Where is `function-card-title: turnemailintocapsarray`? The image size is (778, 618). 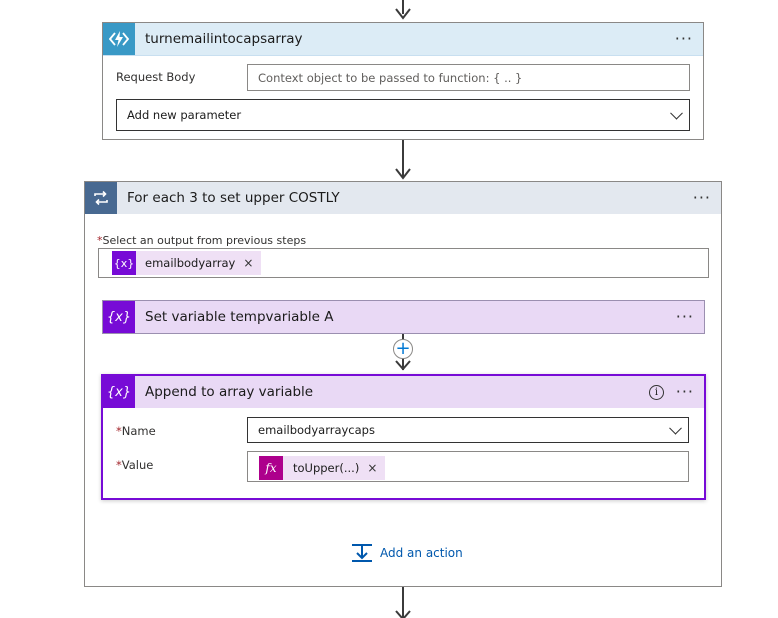 function-card-title: turnemailintocapsarray is located at coordinates (224, 39).